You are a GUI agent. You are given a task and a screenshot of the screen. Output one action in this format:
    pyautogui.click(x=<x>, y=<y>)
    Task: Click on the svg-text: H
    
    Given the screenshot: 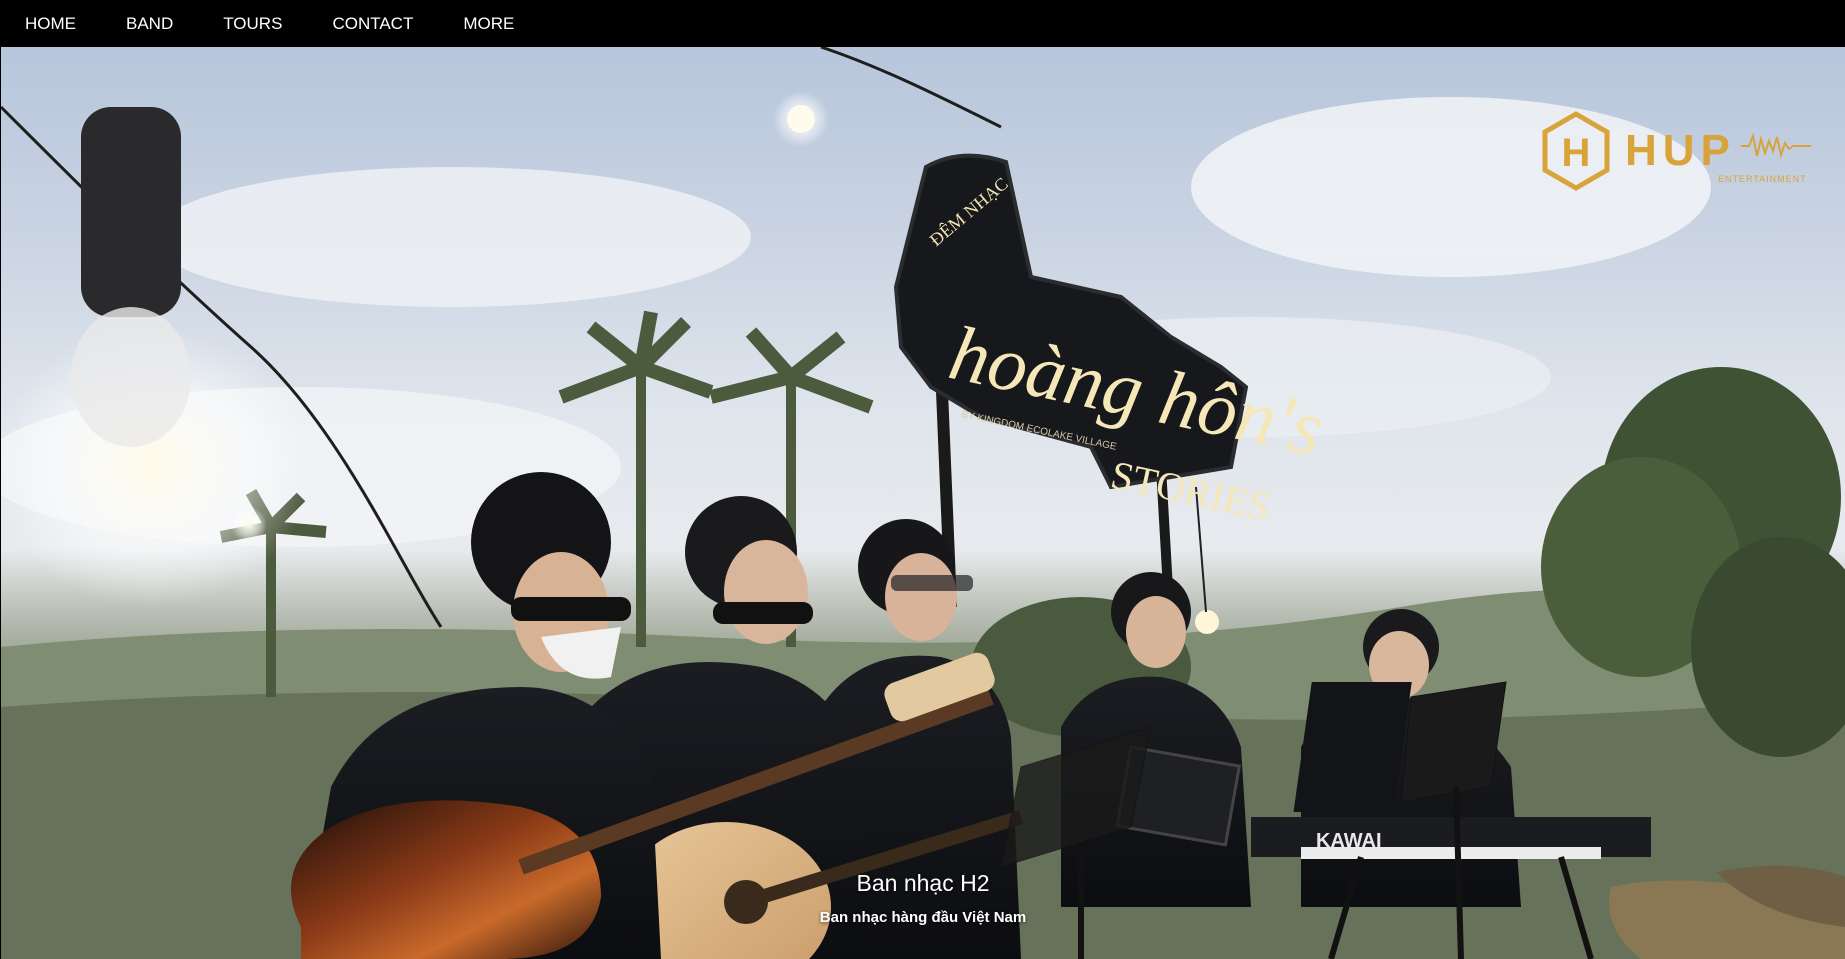 What is the action you would take?
    pyautogui.click(x=1576, y=153)
    